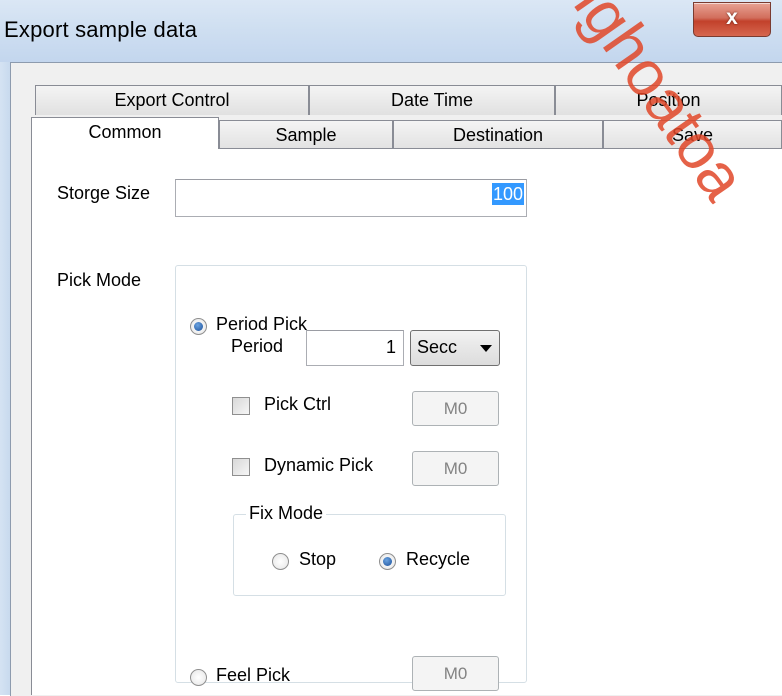 Image resolution: width=782 pixels, height=696 pixels. Describe the element at coordinates (262, 324) in the screenshot. I see `period-pick-label: Period Pick` at that location.